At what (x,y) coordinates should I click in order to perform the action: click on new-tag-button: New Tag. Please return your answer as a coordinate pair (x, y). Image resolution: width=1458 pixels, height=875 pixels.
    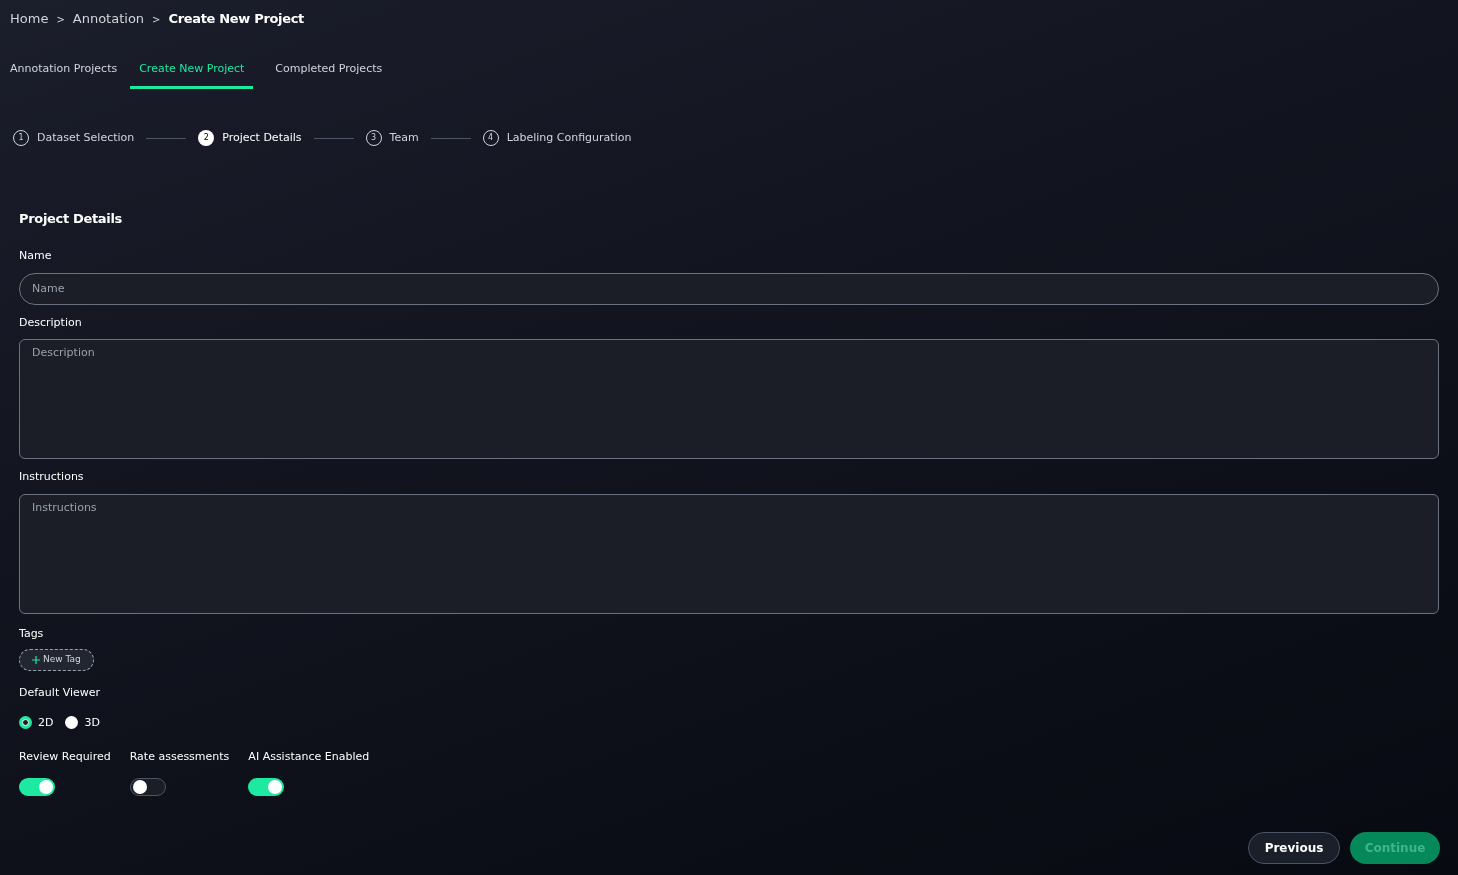
    Looking at the image, I should click on (56, 660).